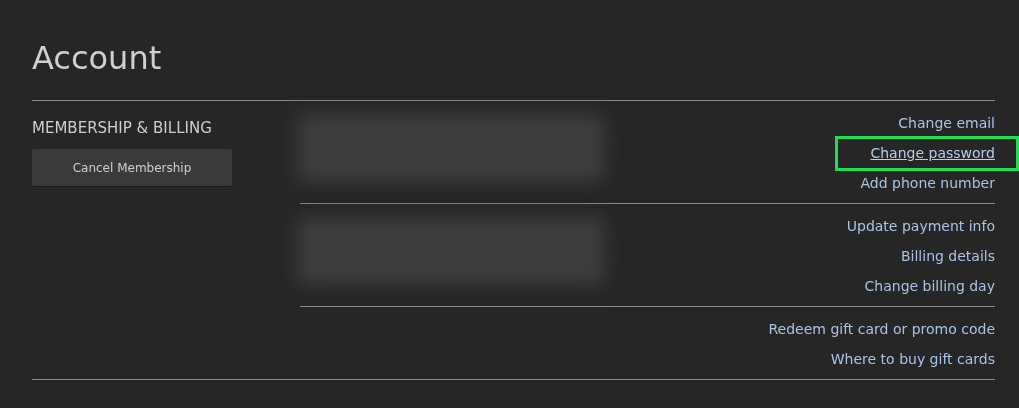 The image size is (1019, 408). I want to click on account-link: Change email, so click(946, 123).